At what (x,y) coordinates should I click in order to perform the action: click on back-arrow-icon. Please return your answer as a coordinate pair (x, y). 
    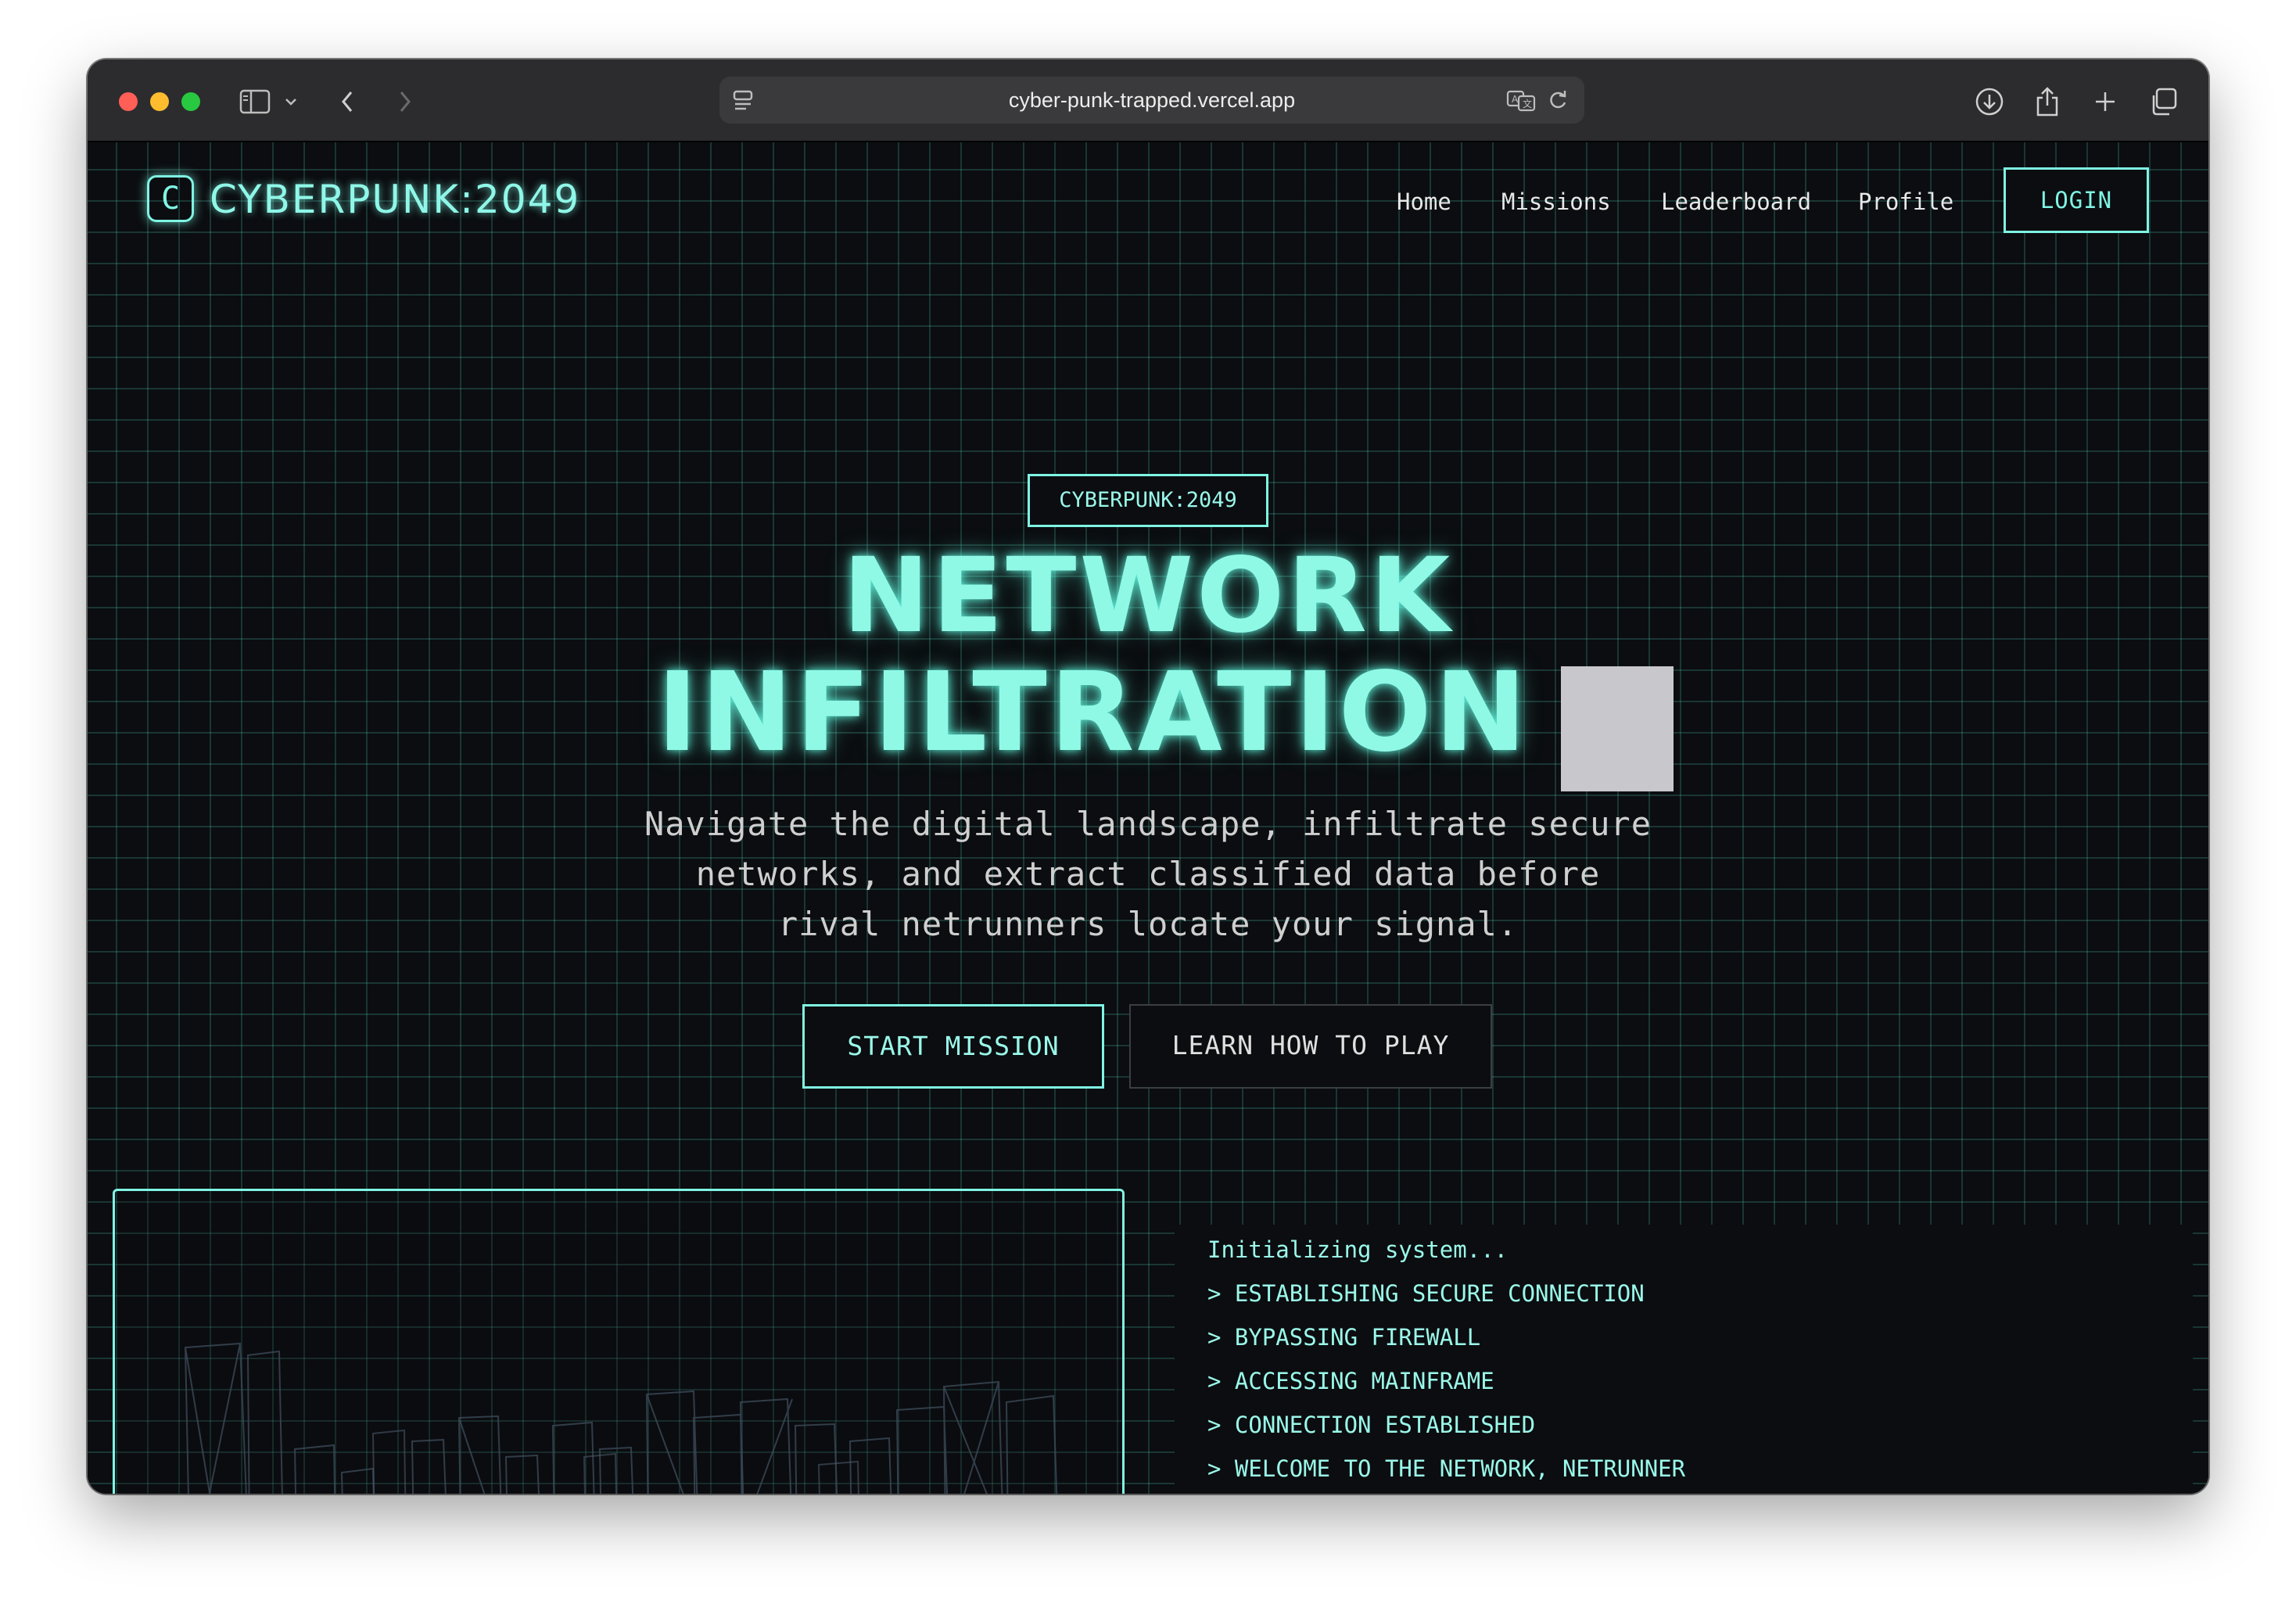
    Looking at the image, I should click on (347, 101).